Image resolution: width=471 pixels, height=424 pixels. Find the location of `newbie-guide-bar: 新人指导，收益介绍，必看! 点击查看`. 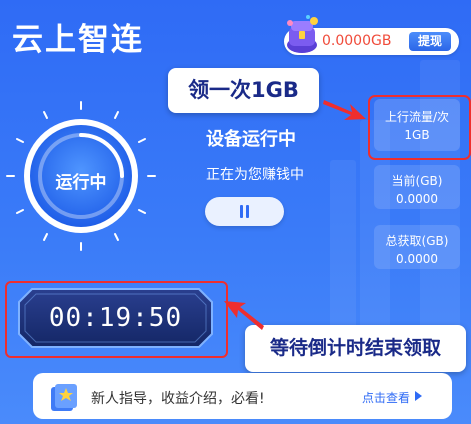

newbie-guide-bar: 新人指导，收益介绍，必看! 点击查看 is located at coordinates (242, 396).